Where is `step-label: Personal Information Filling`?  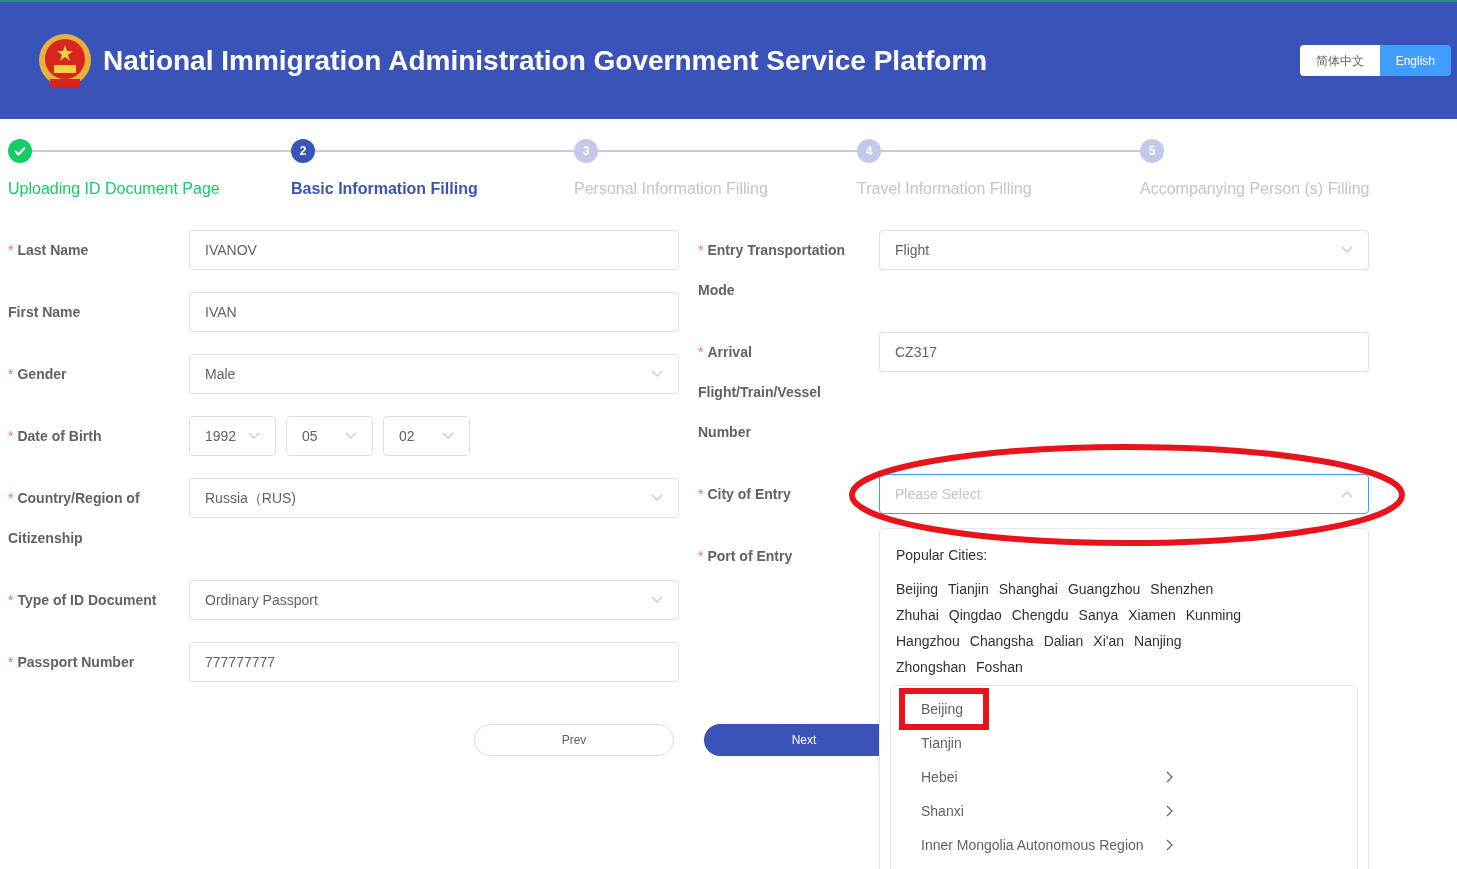
step-label: Personal Information Filling is located at coordinates (671, 189).